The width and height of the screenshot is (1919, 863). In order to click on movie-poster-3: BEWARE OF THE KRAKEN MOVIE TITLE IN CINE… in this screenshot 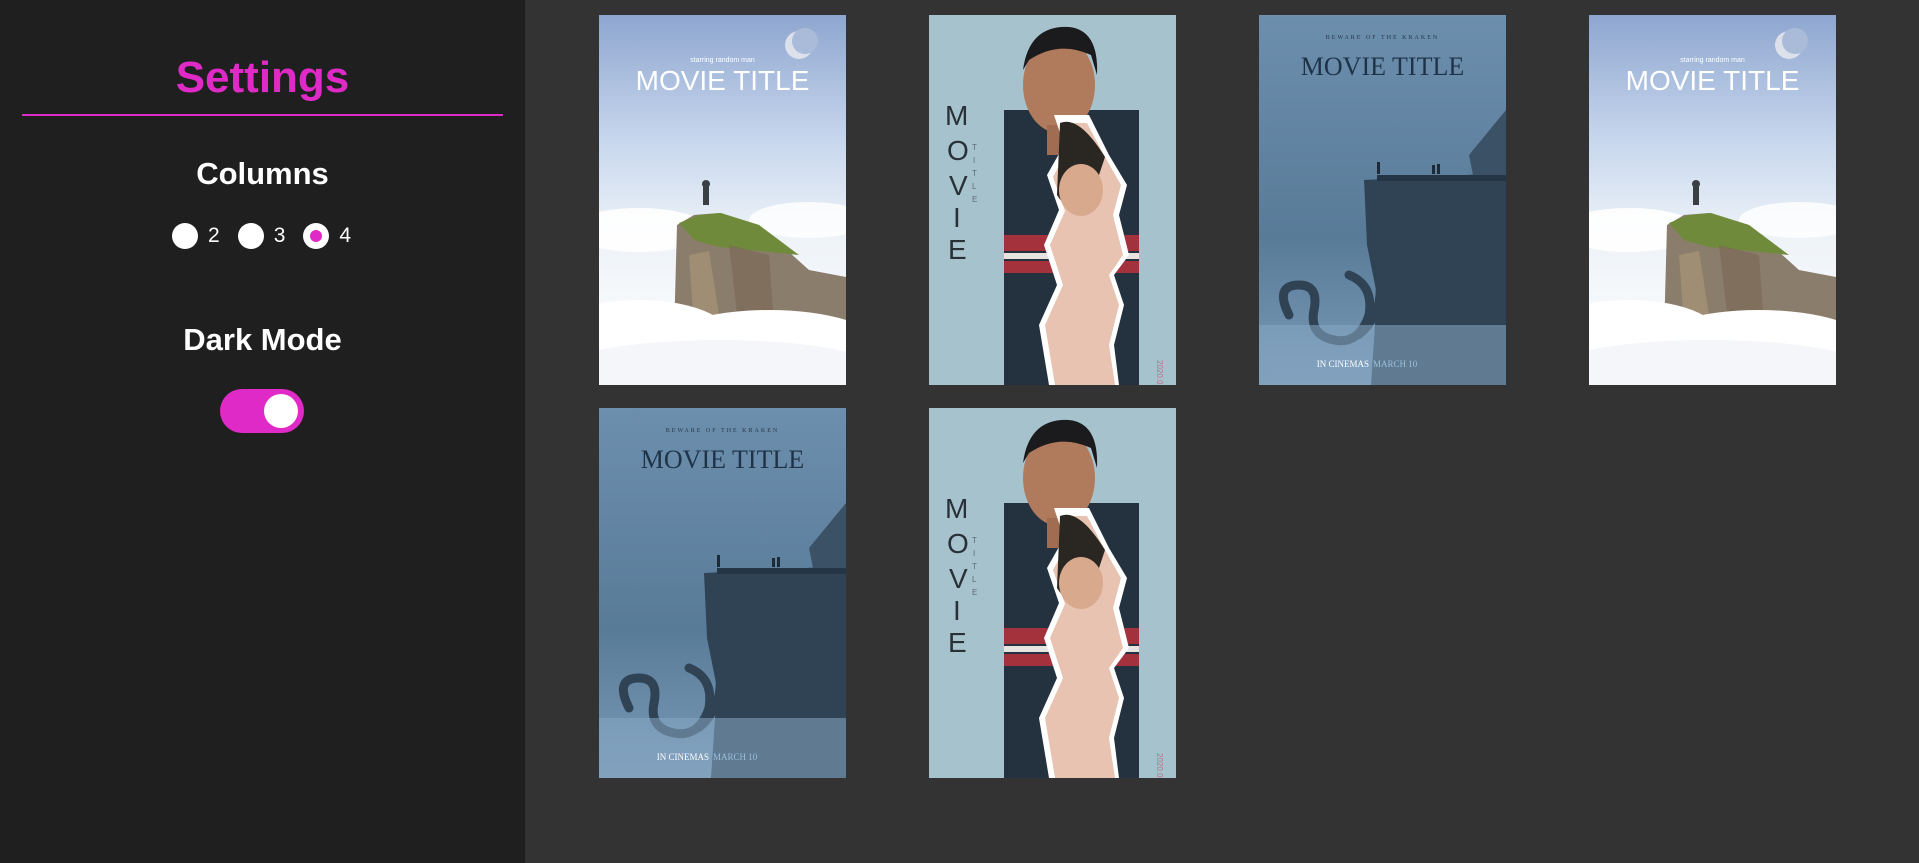, I will do `click(1382, 200)`.